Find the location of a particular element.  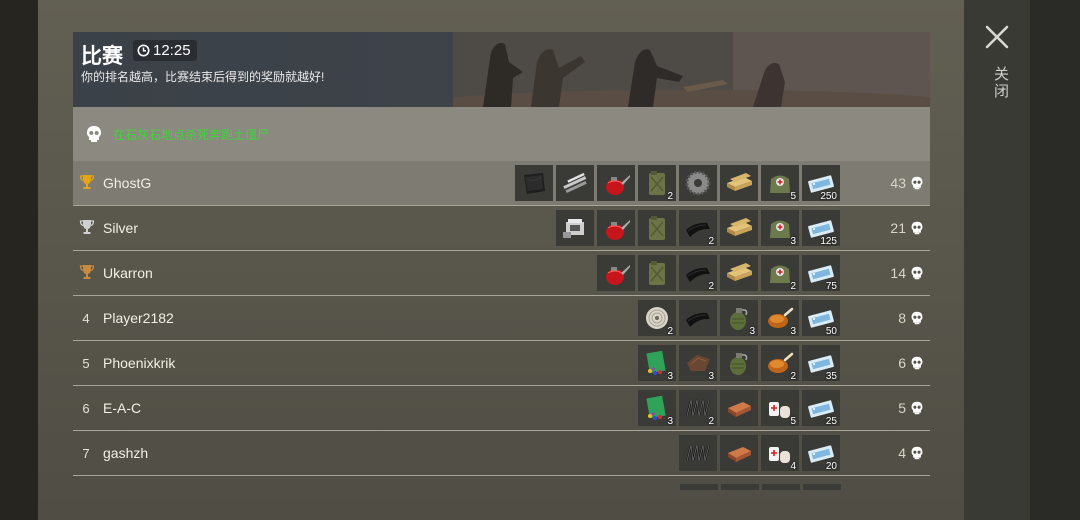

rank-trophy is located at coordinates (87, 273).